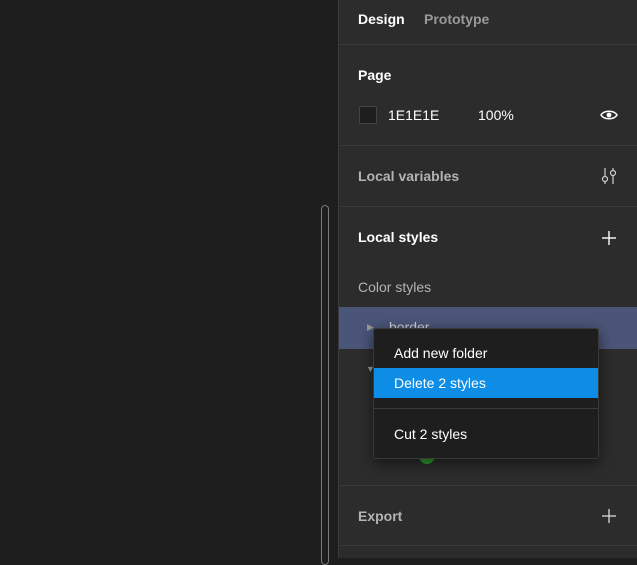 The width and height of the screenshot is (637, 565). What do you see at coordinates (609, 115) in the screenshot?
I see `eye-icon` at bounding box center [609, 115].